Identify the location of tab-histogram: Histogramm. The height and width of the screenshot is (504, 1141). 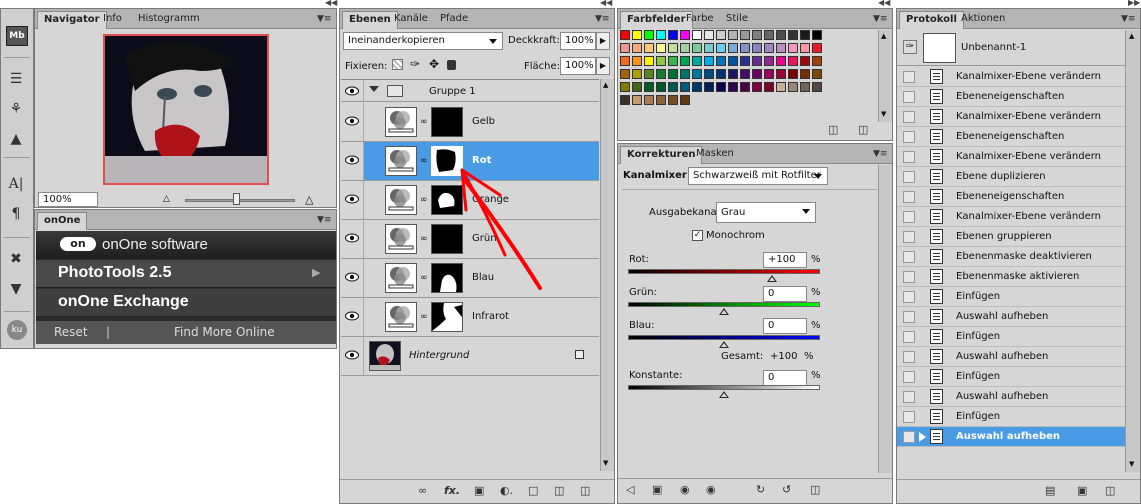
(169, 20).